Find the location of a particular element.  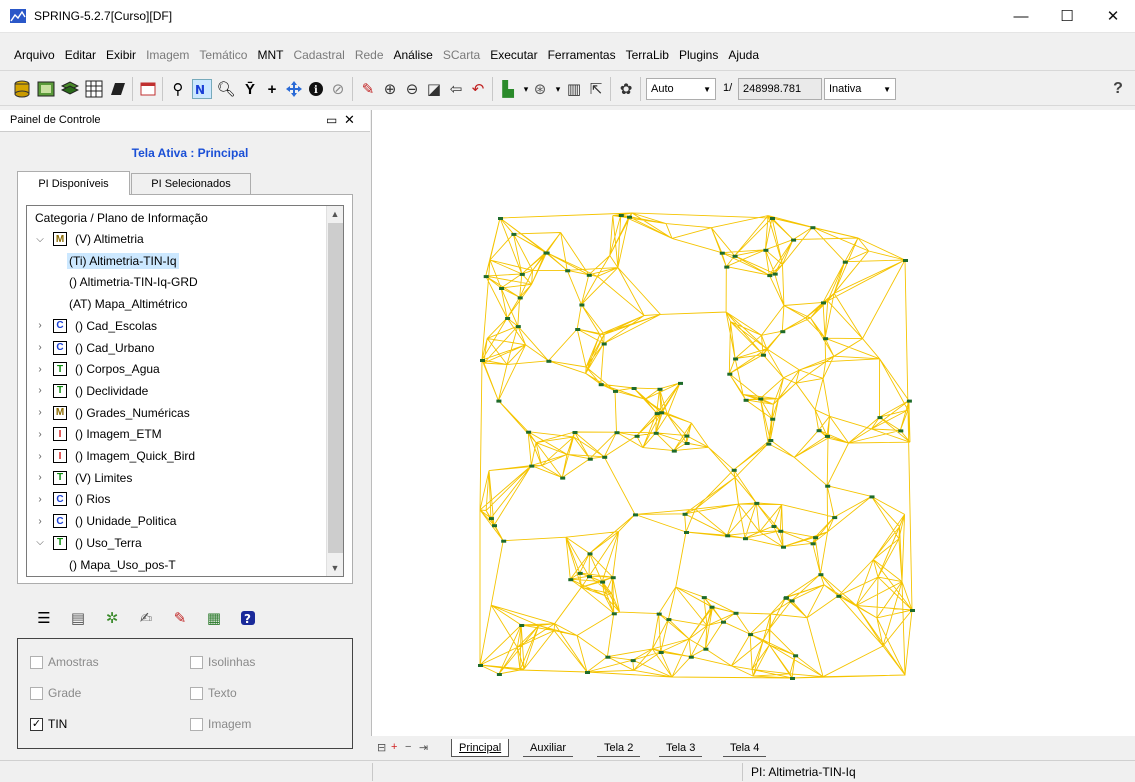

maximize-button: ☐ is located at coordinates (1067, 16).